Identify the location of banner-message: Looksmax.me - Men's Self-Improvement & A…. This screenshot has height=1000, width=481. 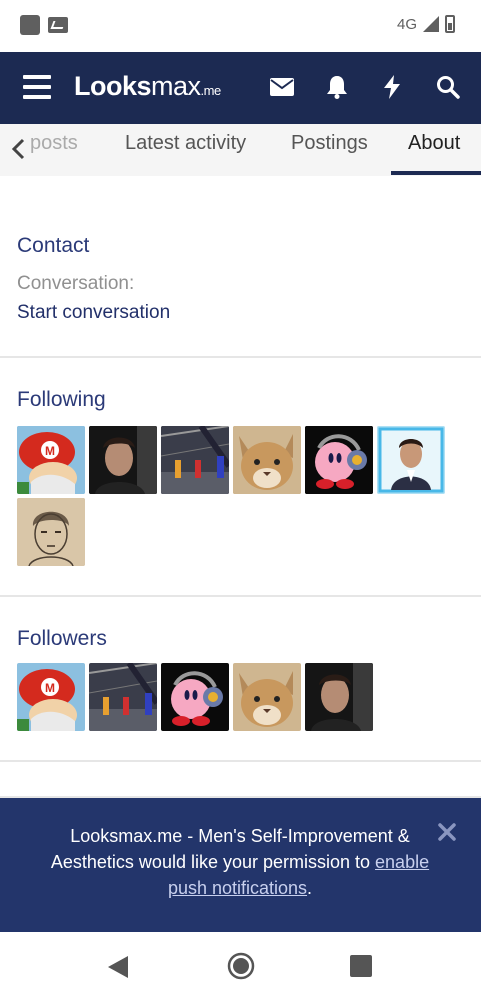
(240, 862).